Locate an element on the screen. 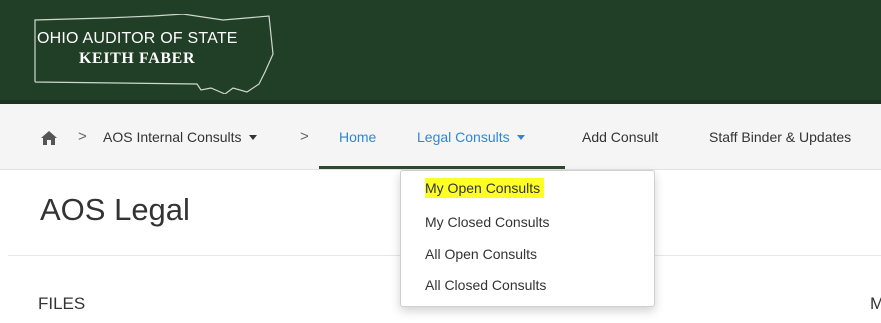  breadcrumb-site-label: AOS Internal Consults is located at coordinates (172, 137).